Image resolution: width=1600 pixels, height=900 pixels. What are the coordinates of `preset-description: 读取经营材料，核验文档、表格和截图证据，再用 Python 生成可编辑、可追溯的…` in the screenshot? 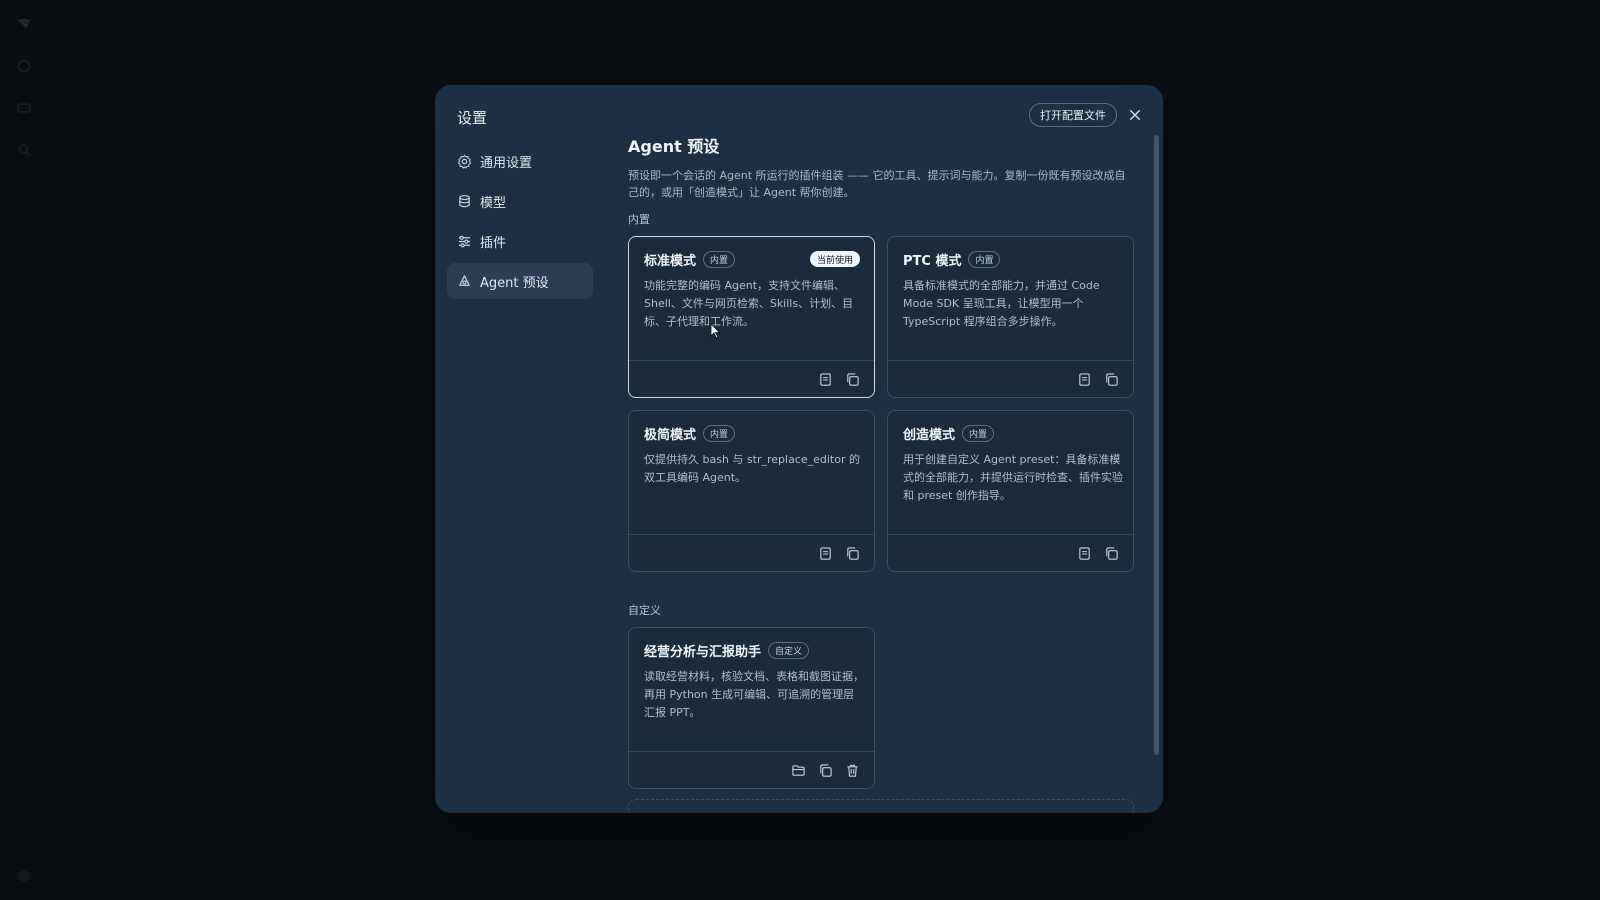 It's located at (754, 694).